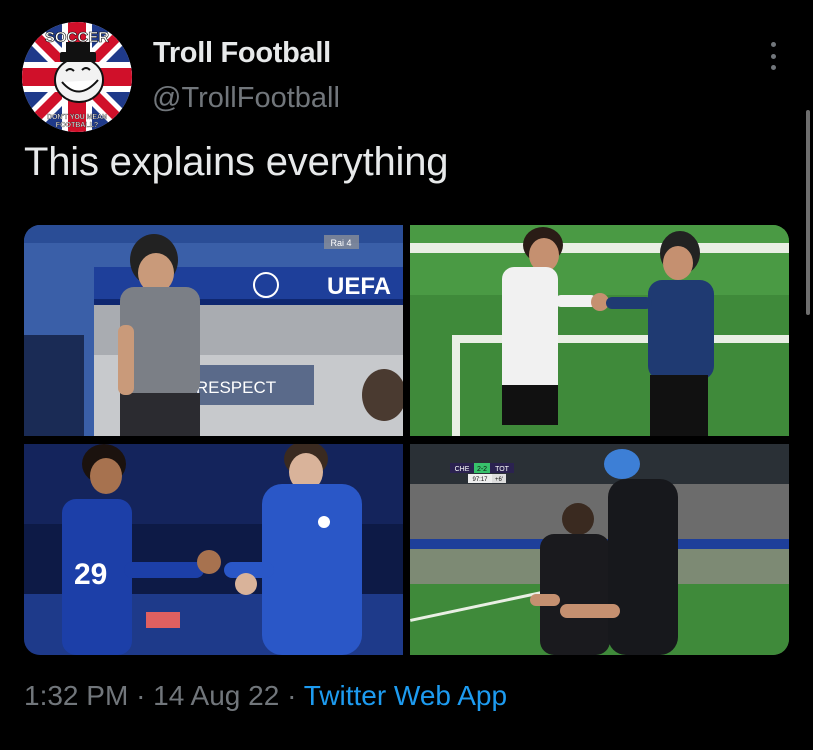  What do you see at coordinates (76, 695) in the screenshot?
I see `tweet-time: 1:32 PM` at bounding box center [76, 695].